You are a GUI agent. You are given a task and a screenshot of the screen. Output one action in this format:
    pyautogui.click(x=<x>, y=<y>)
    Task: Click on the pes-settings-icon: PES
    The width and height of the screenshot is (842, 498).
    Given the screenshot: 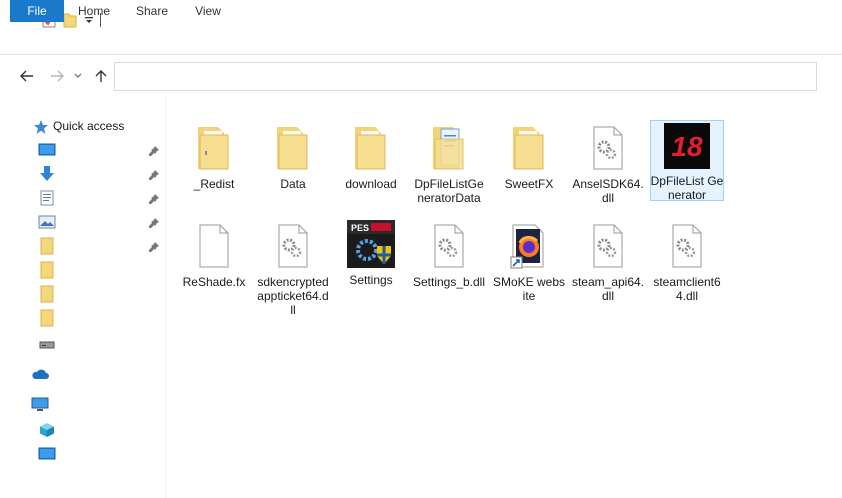 What is the action you would take?
    pyautogui.click(x=371, y=244)
    